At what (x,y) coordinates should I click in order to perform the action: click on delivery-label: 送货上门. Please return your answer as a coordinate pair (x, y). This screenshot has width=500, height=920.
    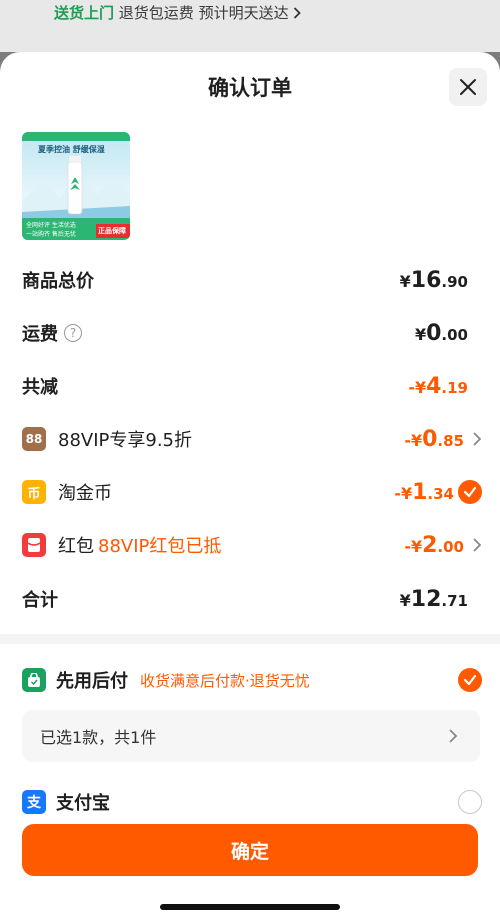
    Looking at the image, I should click on (84, 13).